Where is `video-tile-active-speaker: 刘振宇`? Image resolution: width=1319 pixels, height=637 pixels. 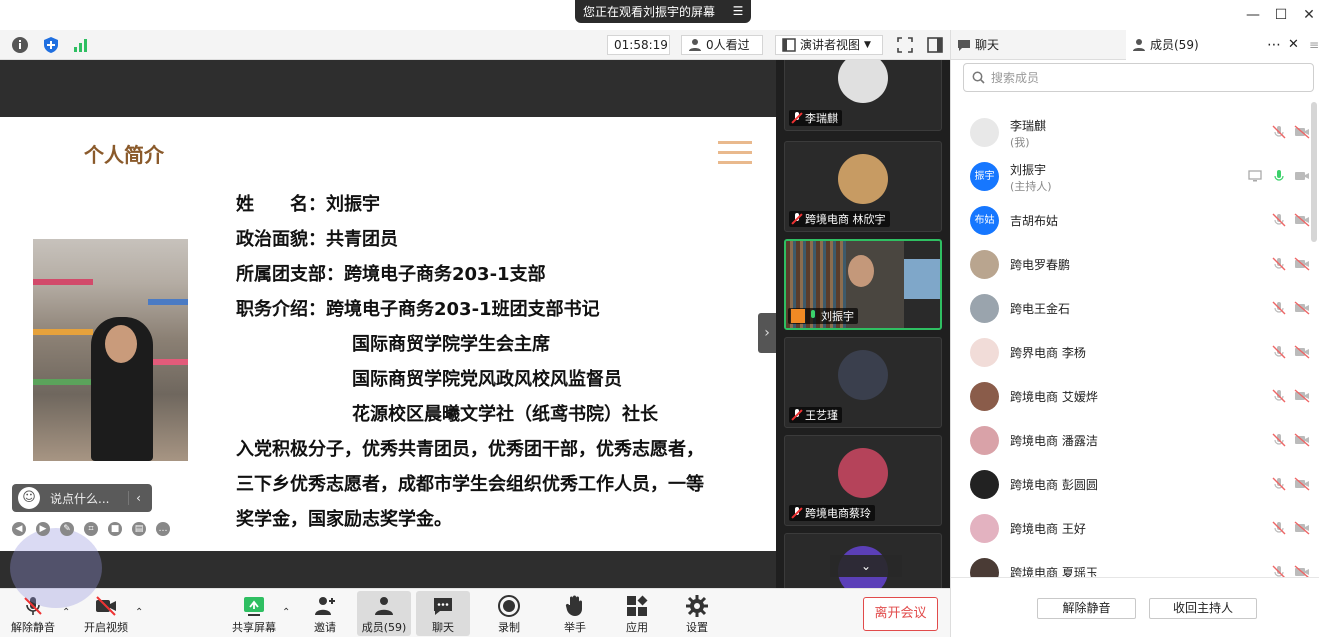
video-tile-active-speaker: 刘振宇 is located at coordinates (863, 284).